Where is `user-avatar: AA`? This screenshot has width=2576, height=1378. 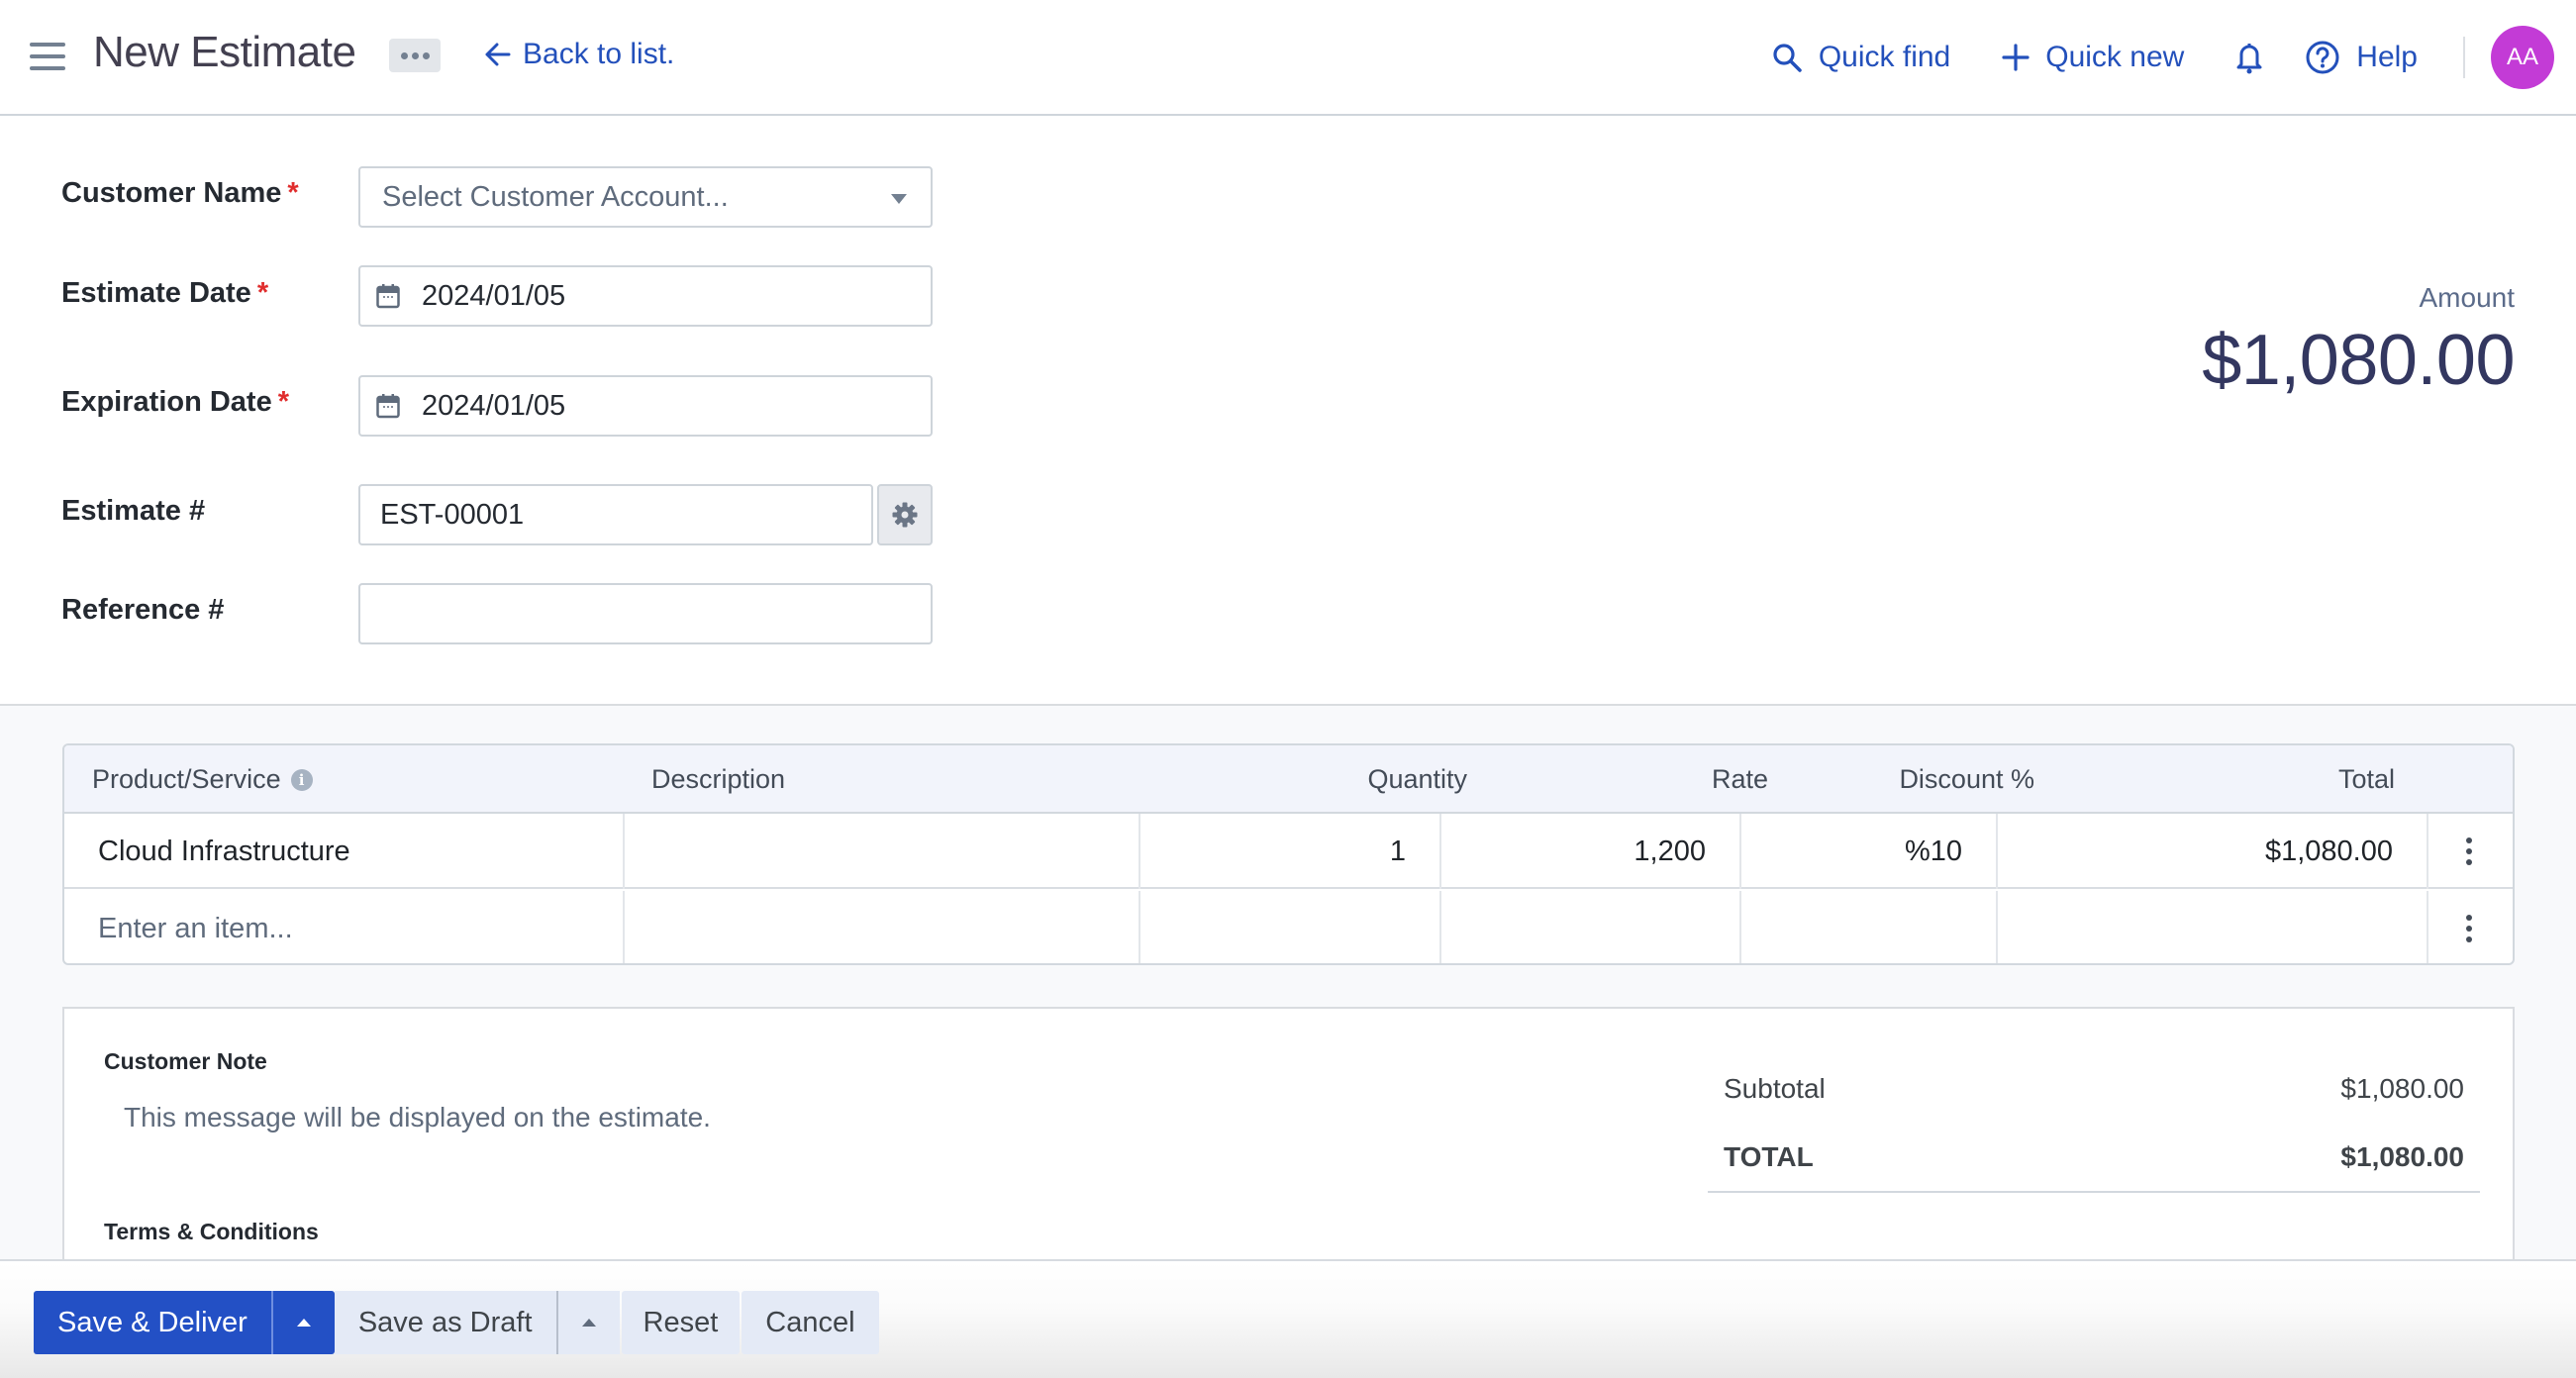 user-avatar: AA is located at coordinates (2522, 57).